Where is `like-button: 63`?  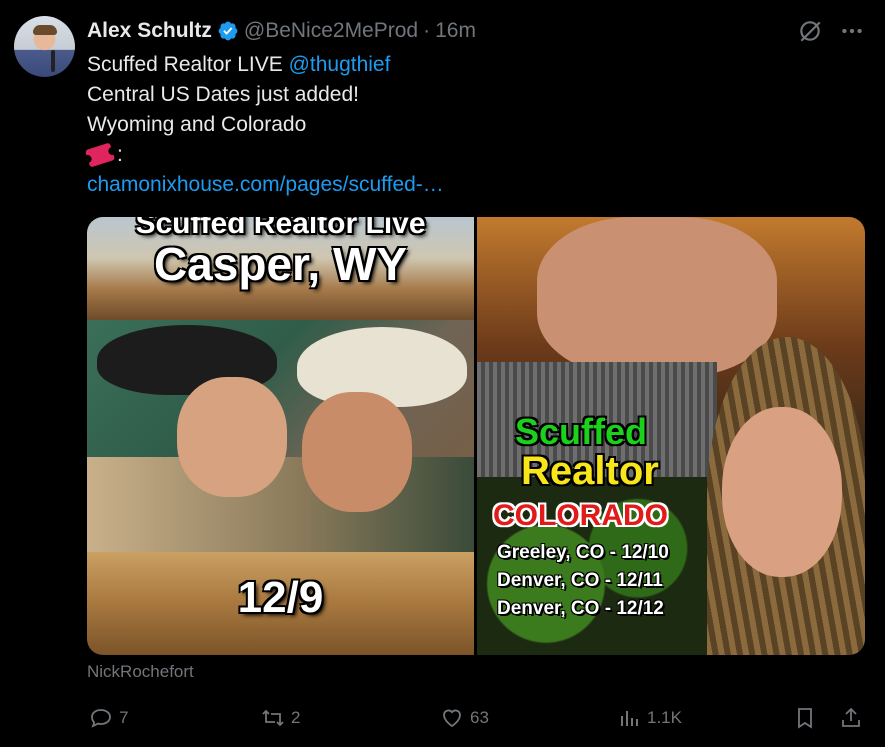 like-button: 63 is located at coordinates (464, 718).